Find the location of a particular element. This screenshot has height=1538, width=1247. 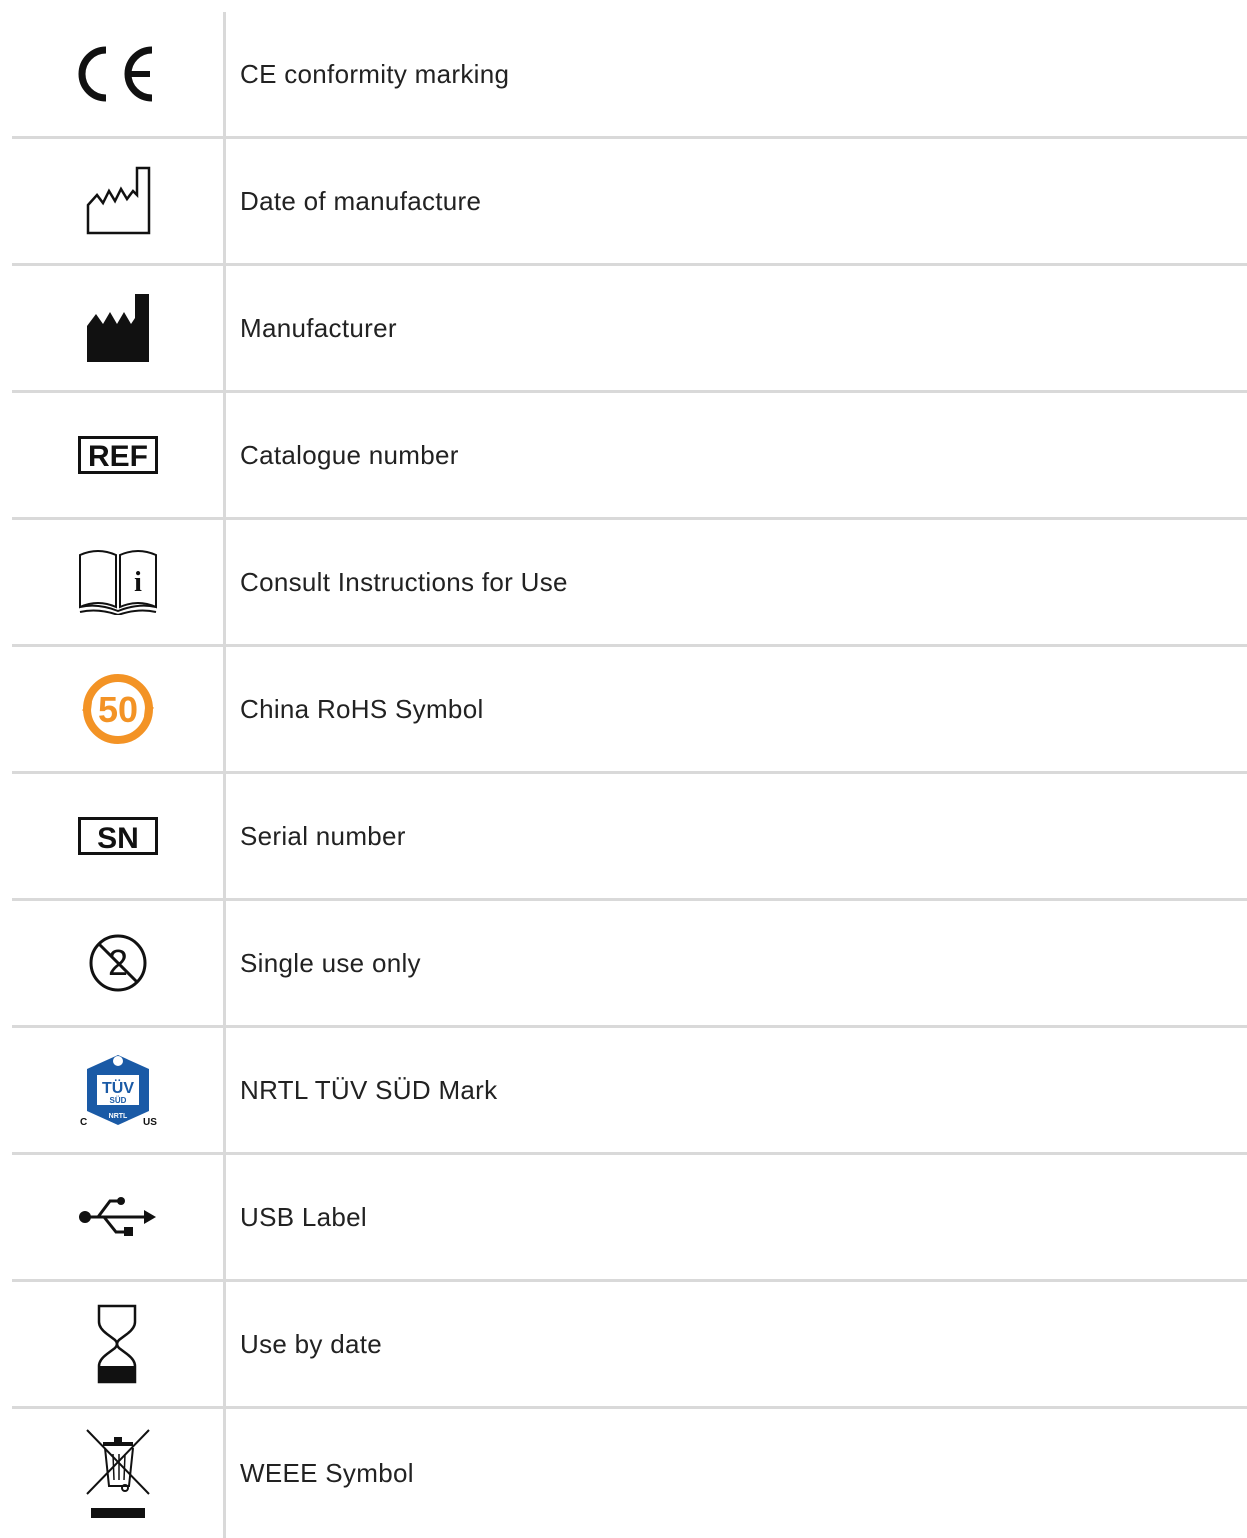

sud-text: SÜD is located at coordinates (117, 1100).